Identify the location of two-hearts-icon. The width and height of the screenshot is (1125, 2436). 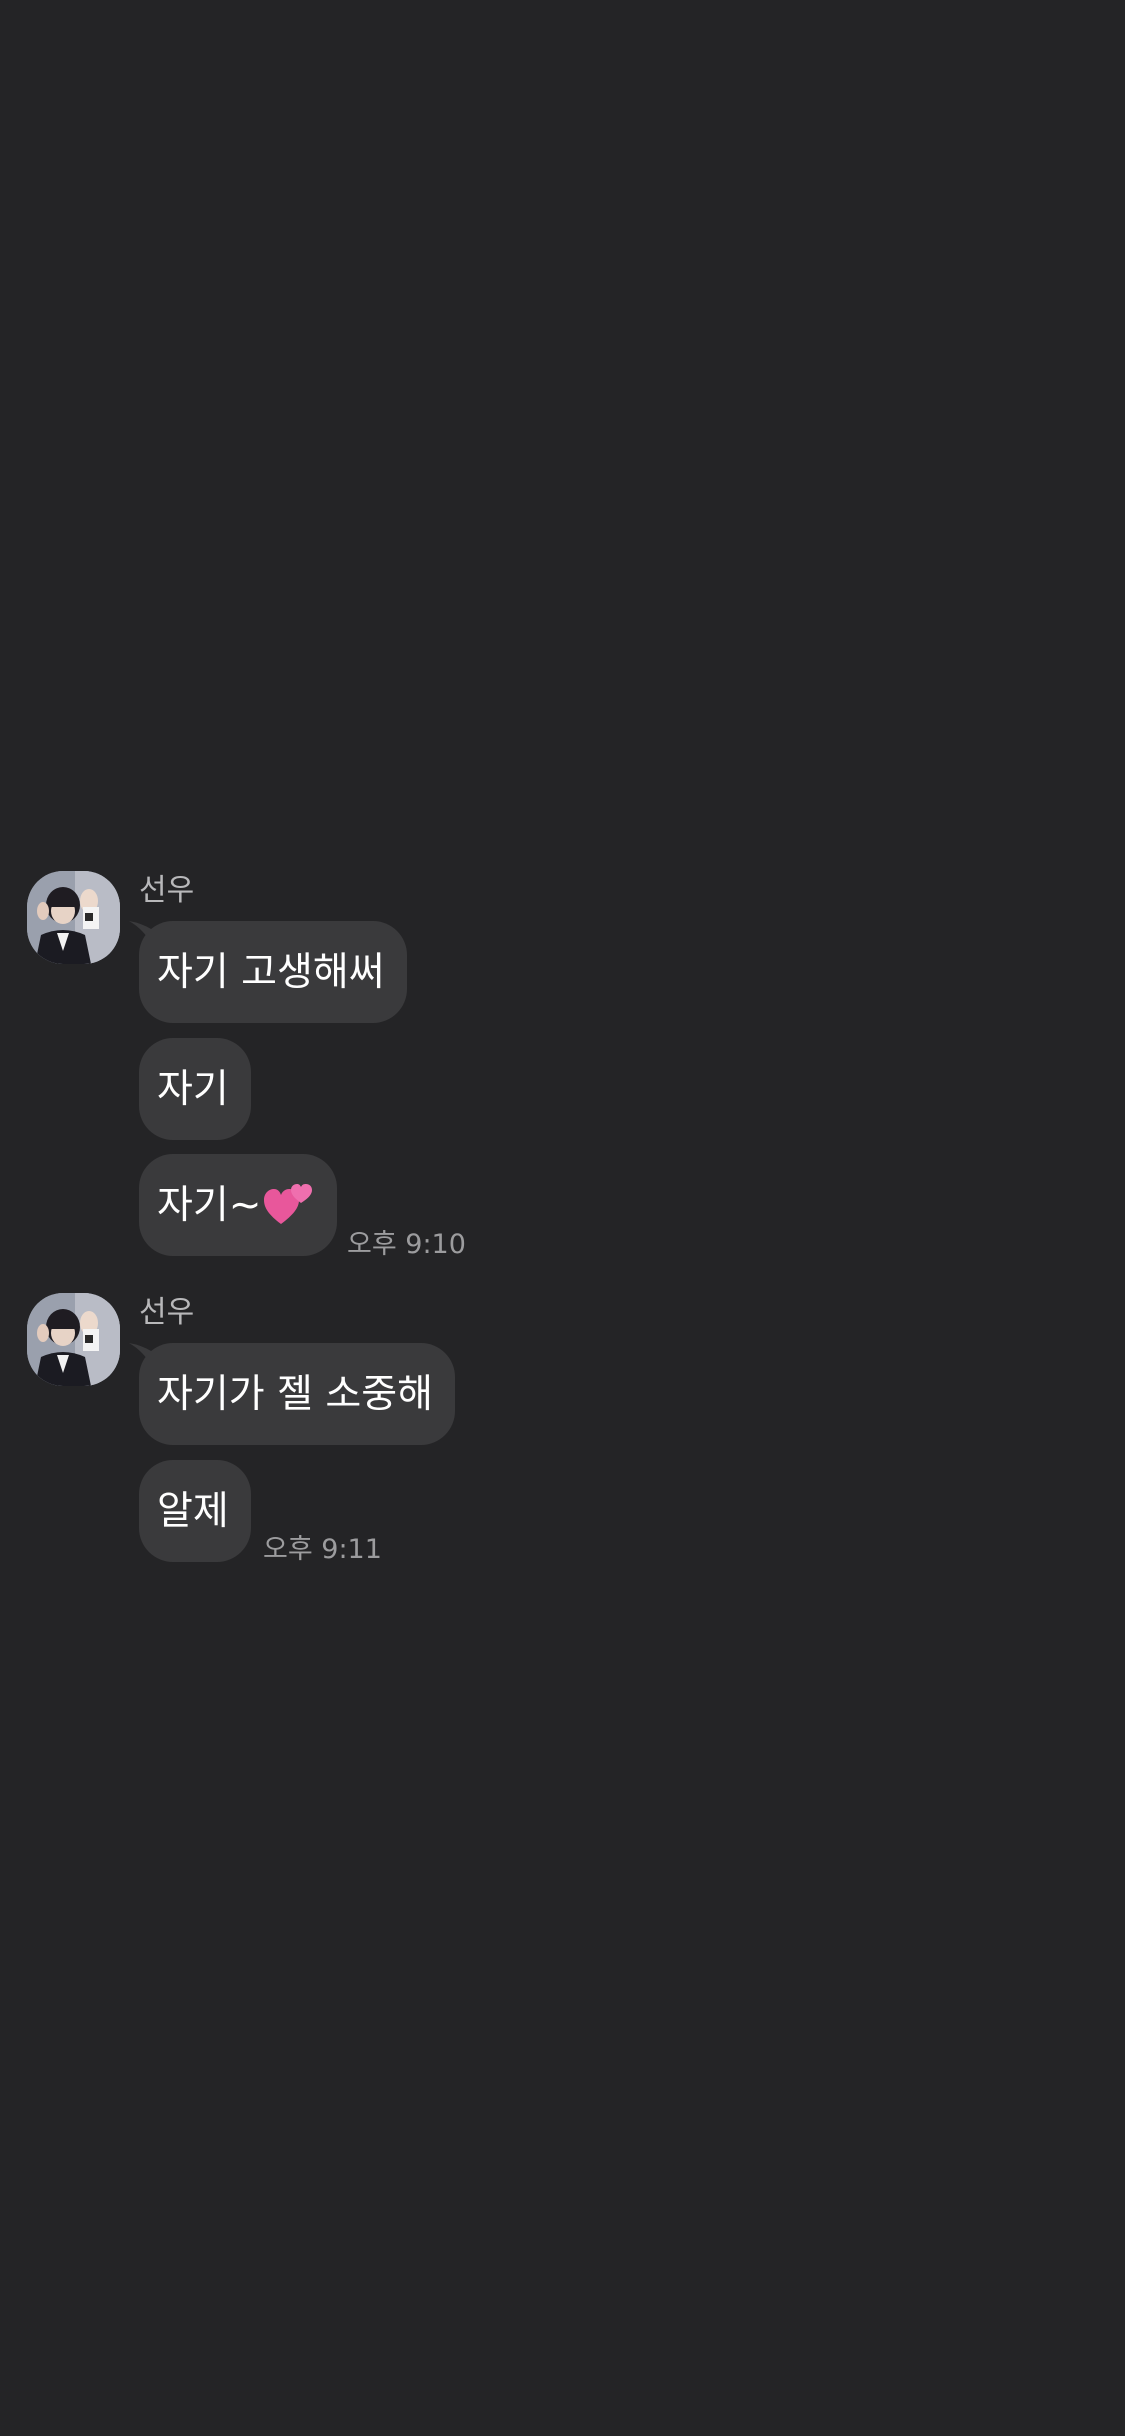
(288, 1204).